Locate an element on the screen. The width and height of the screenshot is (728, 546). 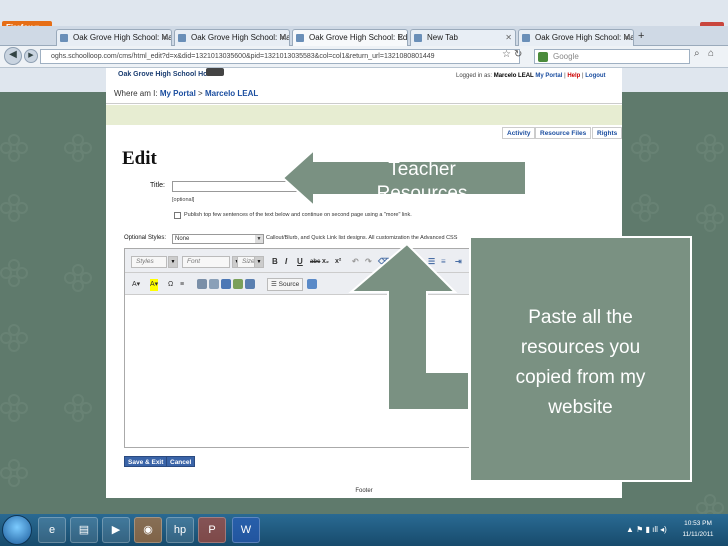
hp-icon: hp is located at coordinates (180, 530).